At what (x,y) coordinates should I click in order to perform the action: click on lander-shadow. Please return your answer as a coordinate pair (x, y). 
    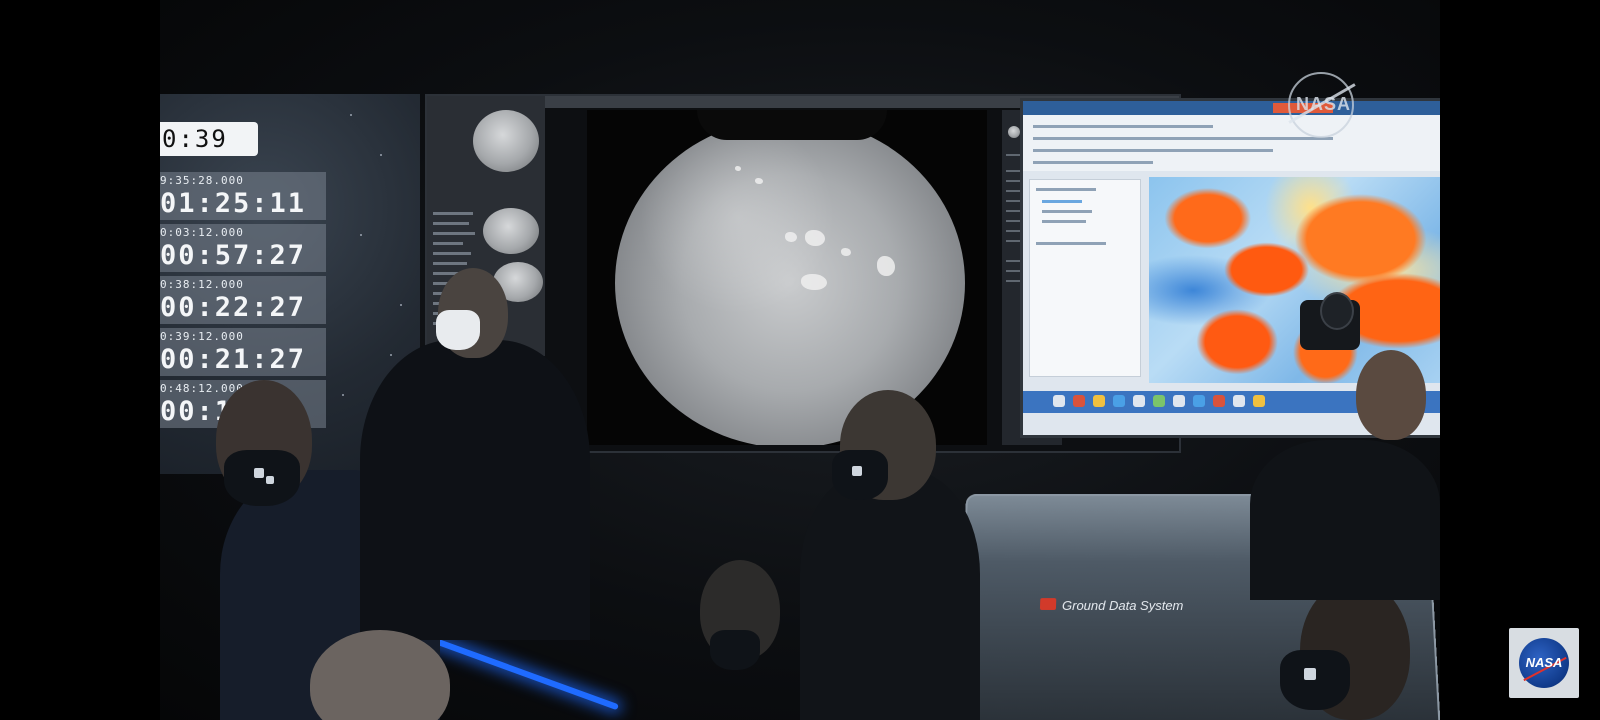
    Looking at the image, I should click on (792, 125).